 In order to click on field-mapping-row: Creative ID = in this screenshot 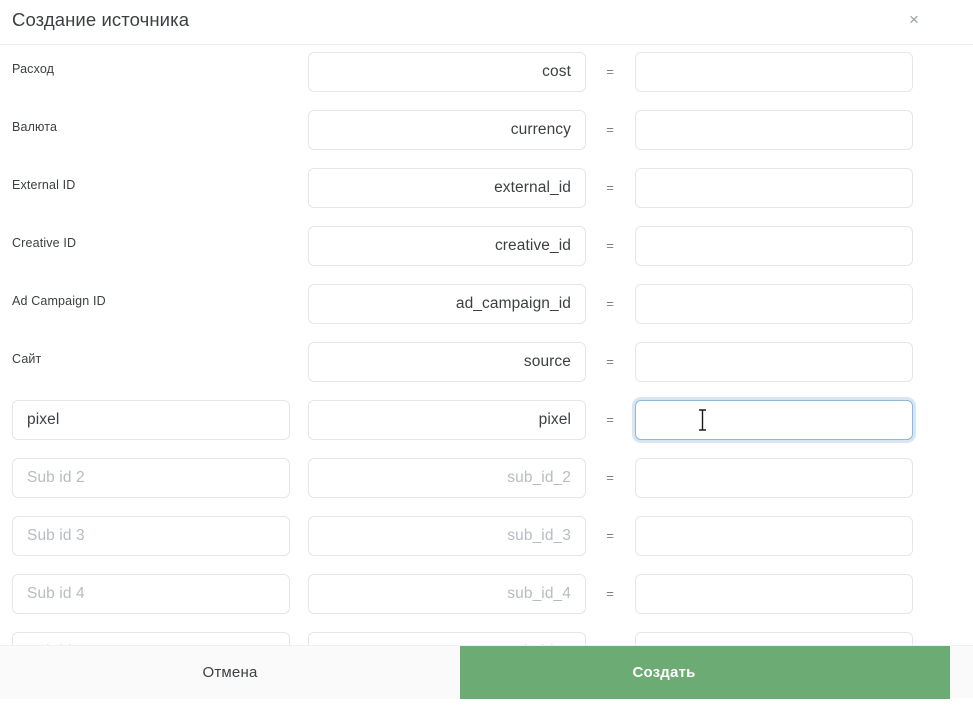, I will do `click(486, 248)`.